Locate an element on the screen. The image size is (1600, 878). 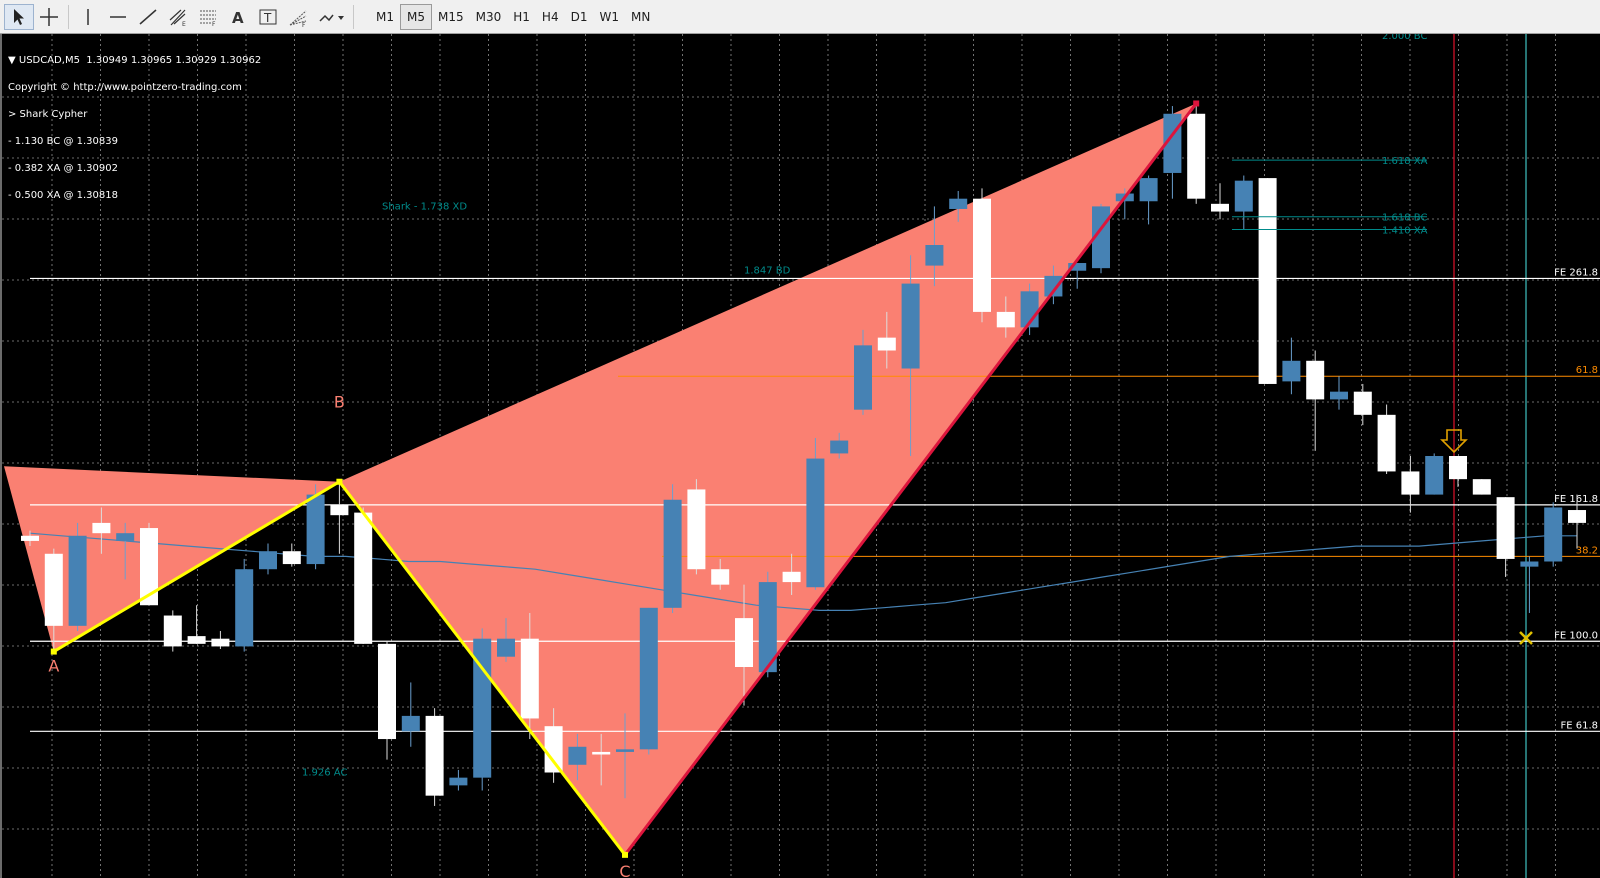
ratio-label-xd: Shark - 1.738 XD is located at coordinates (424, 206).